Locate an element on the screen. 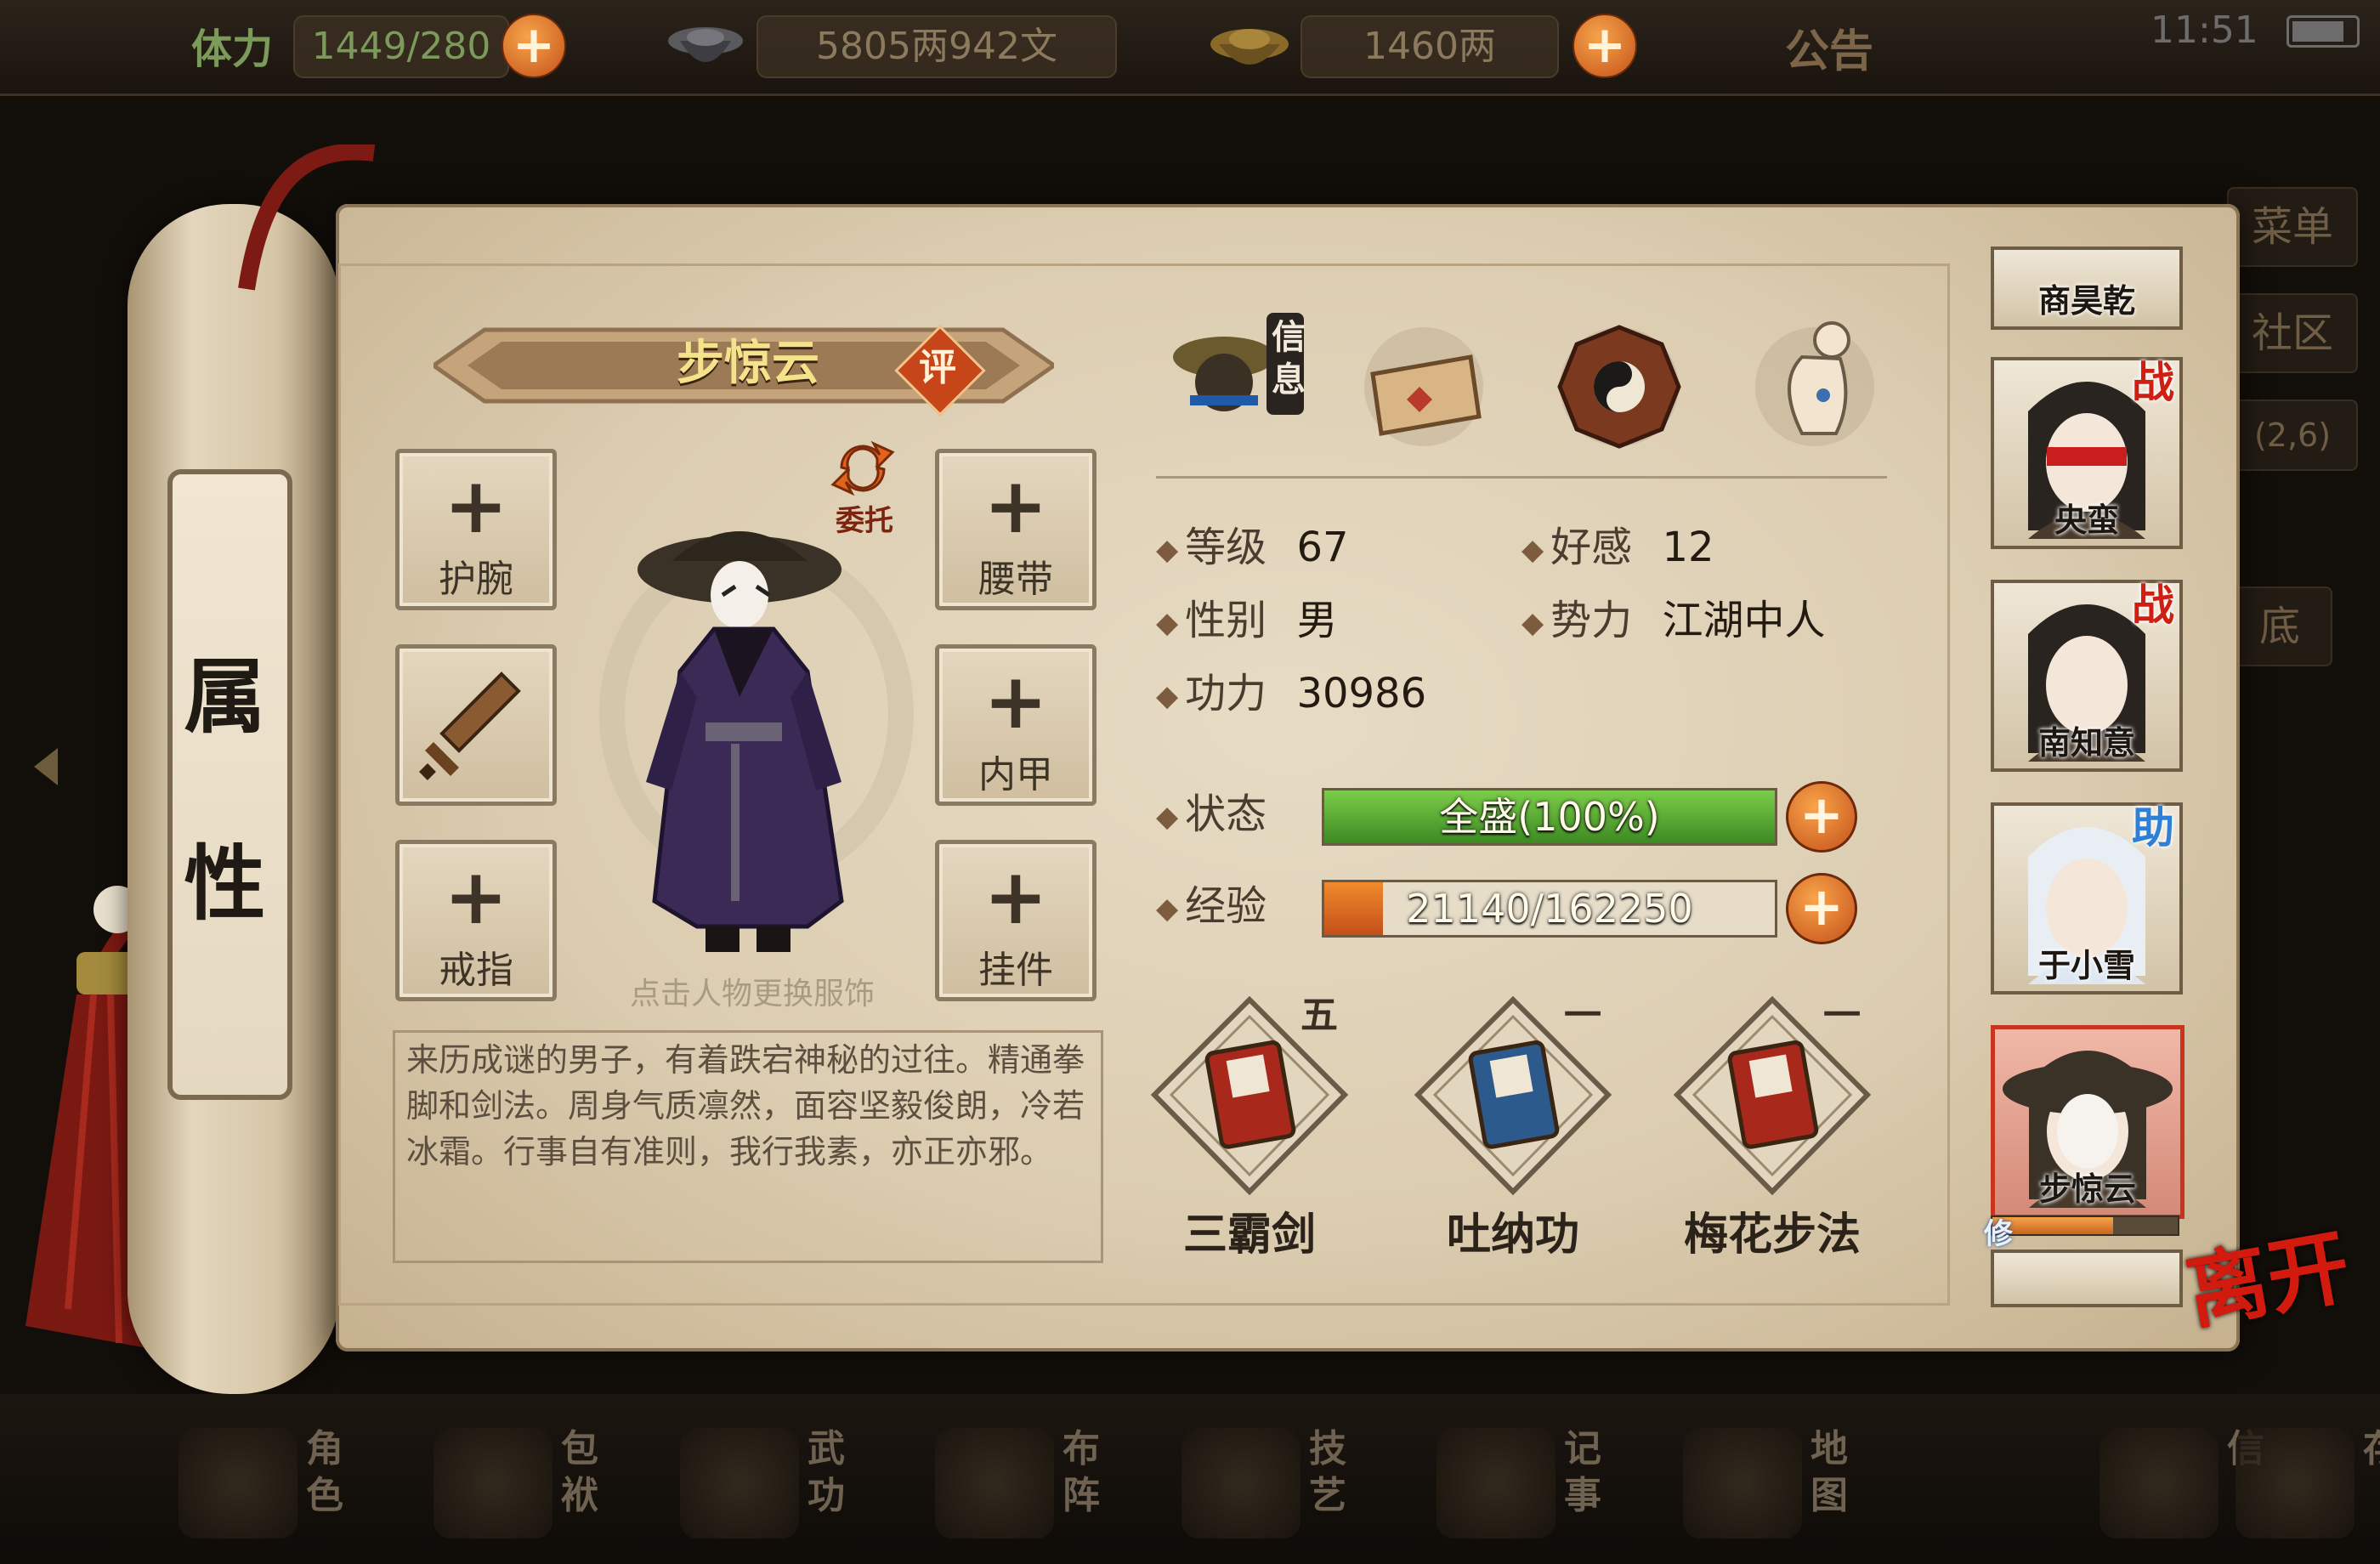 This screenshot has width=2380, height=1564. left-arrow-icon is located at coordinates (46, 766).